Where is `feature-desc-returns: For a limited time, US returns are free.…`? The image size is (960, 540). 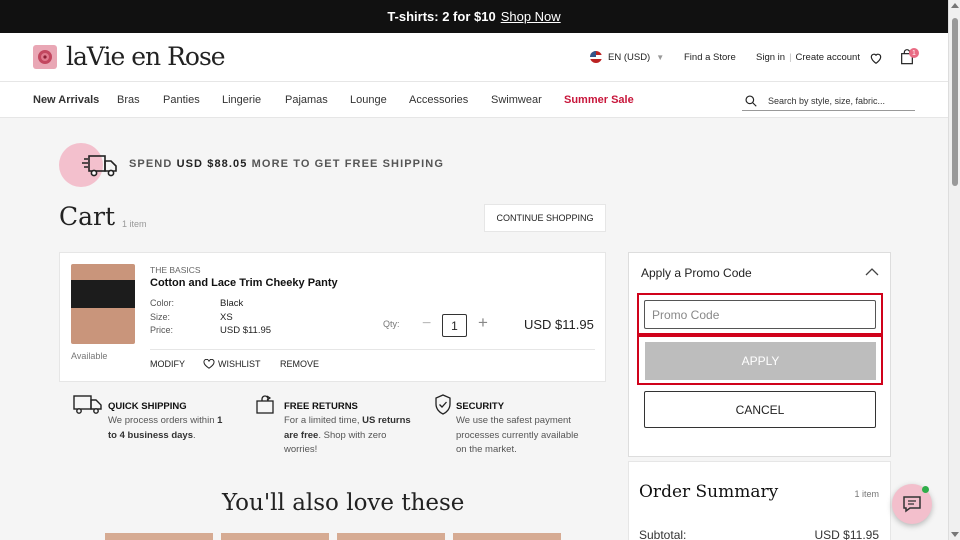
feature-desc-returns: For a limited time, US returns are free.… is located at coordinates (347, 436).